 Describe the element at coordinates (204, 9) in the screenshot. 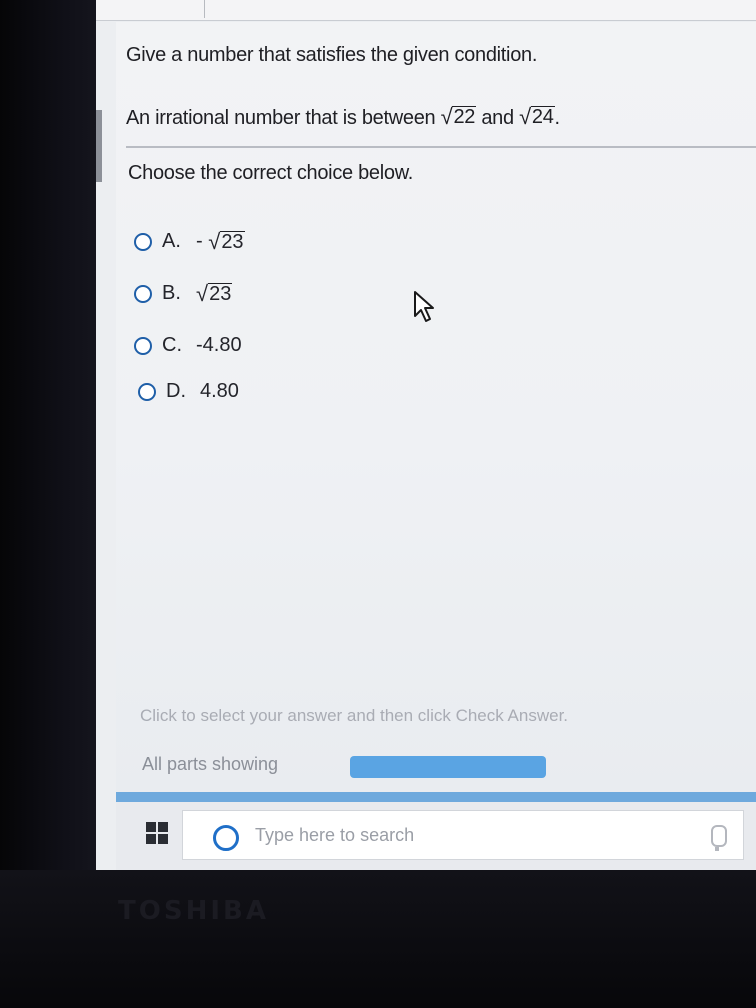

I see `strip-divider` at that location.